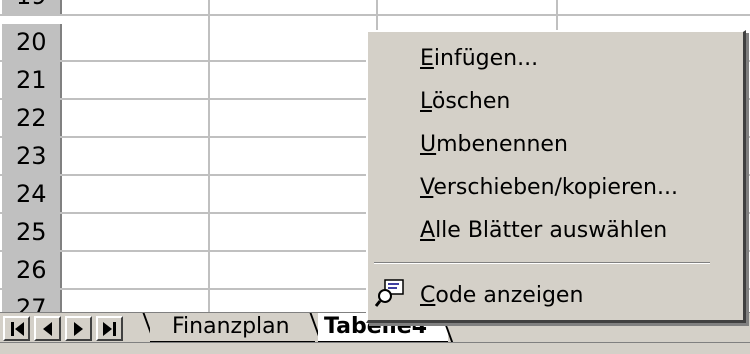  I want to click on previous-sheet-button, so click(47, 328).